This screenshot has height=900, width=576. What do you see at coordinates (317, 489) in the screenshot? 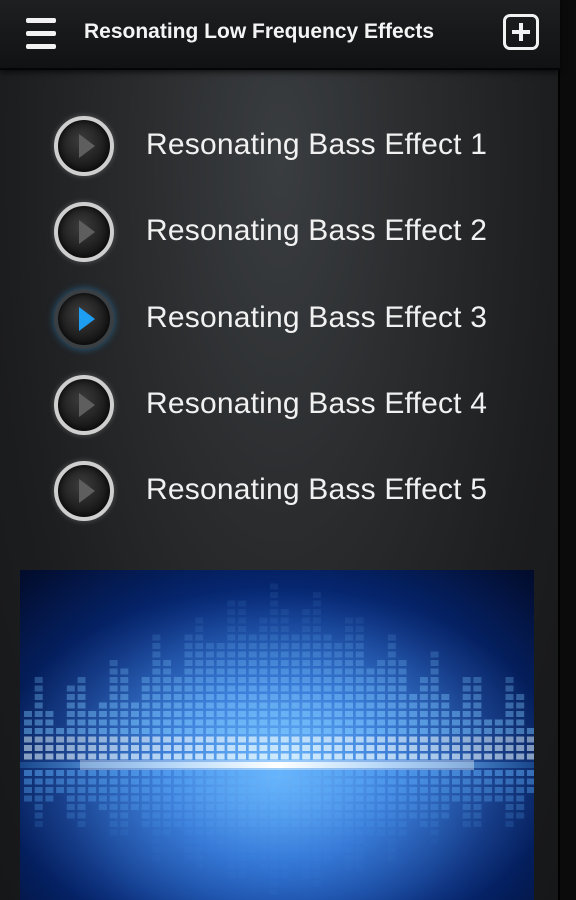
I see `track-label: Resonating Bass Effect 5` at bounding box center [317, 489].